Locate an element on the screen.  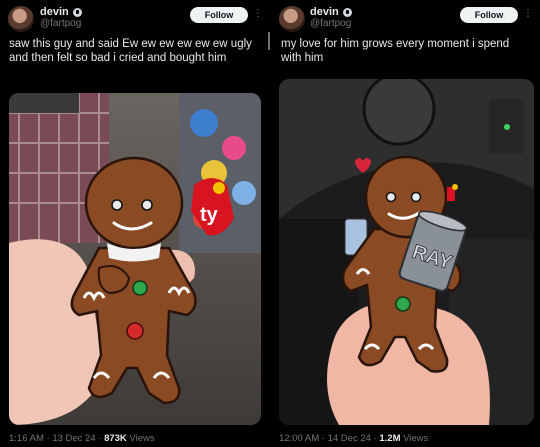
views-count: 873K is located at coordinates (115, 438).